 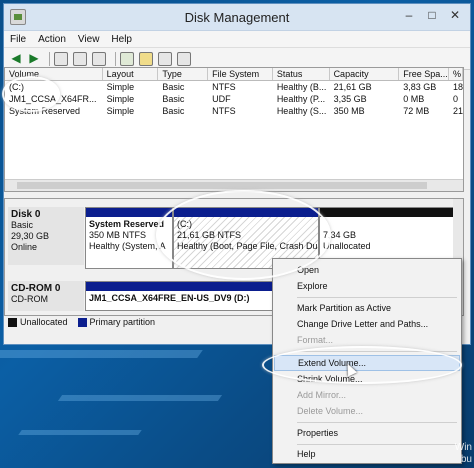 I want to click on cell-percent-free: 0, so click(x=456, y=99).